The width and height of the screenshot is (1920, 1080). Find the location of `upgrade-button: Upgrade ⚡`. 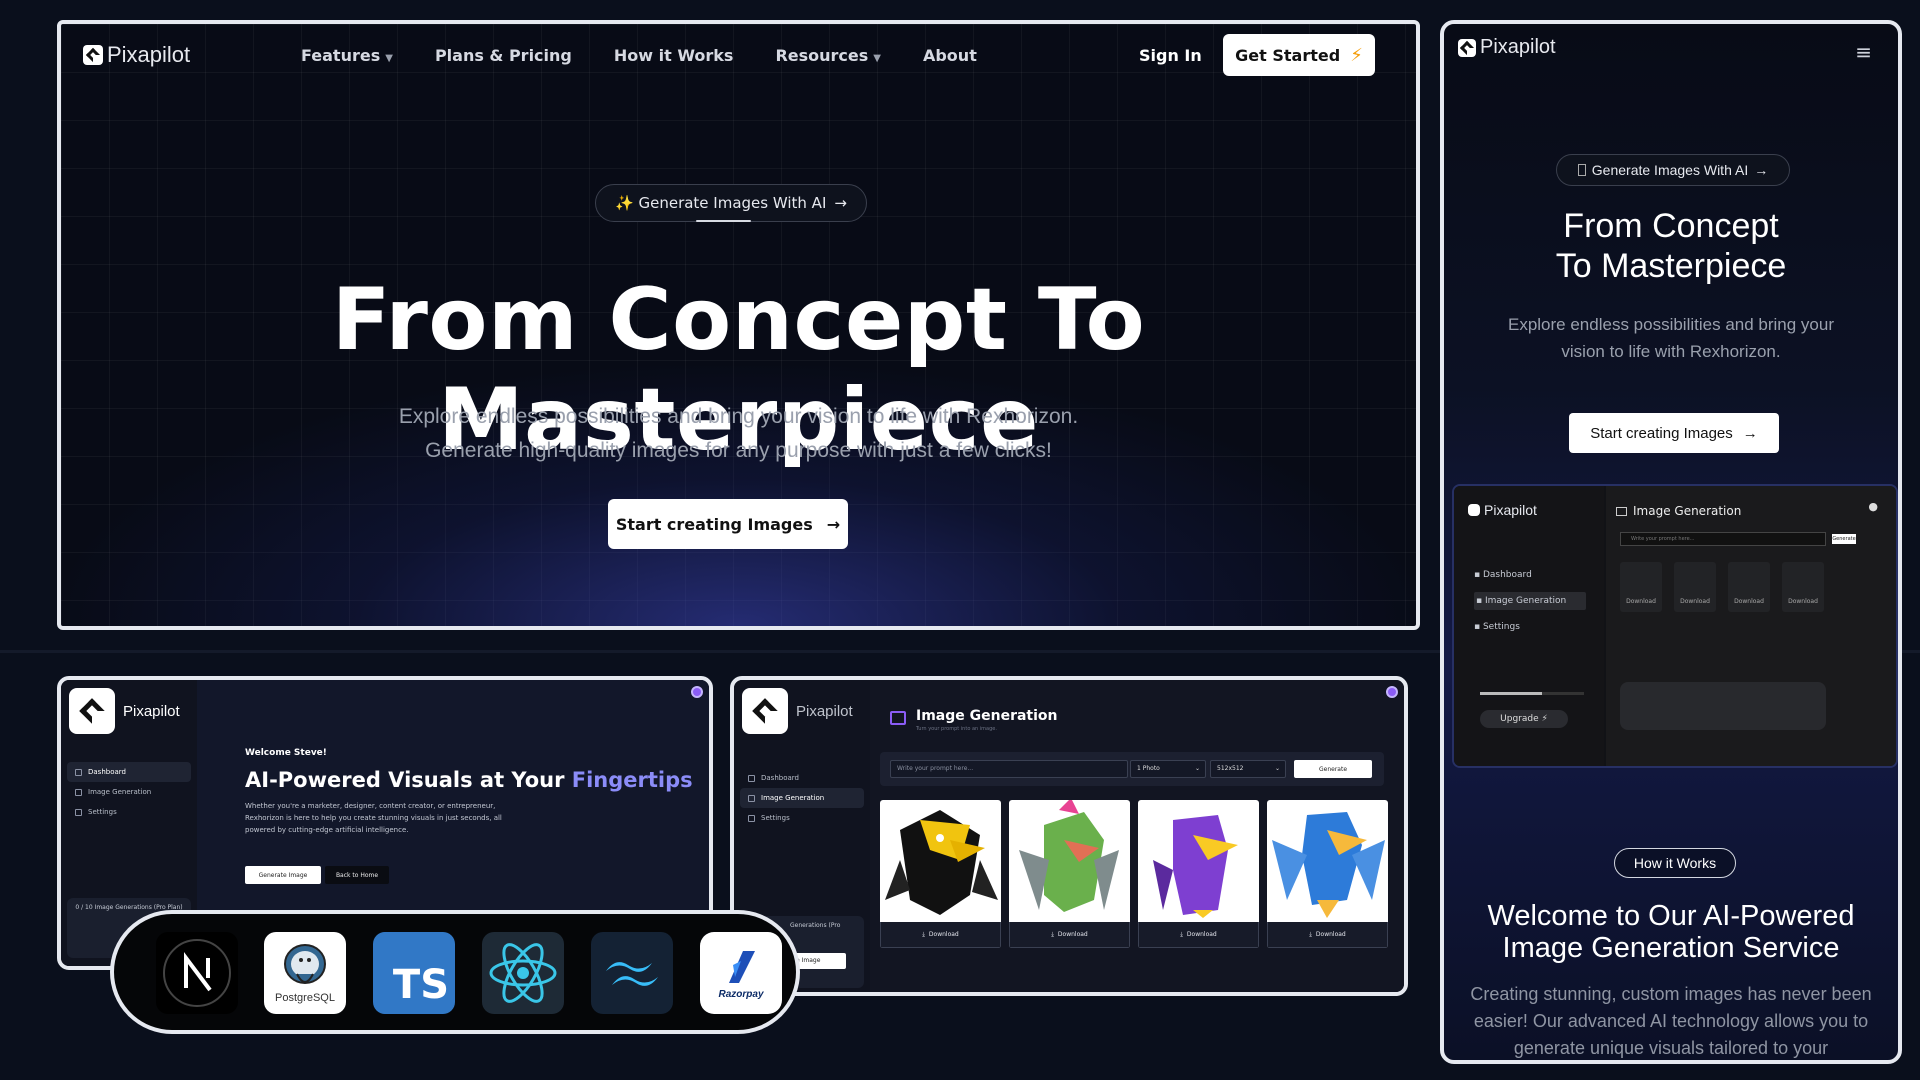

upgrade-button: Upgrade ⚡ is located at coordinates (1524, 719).